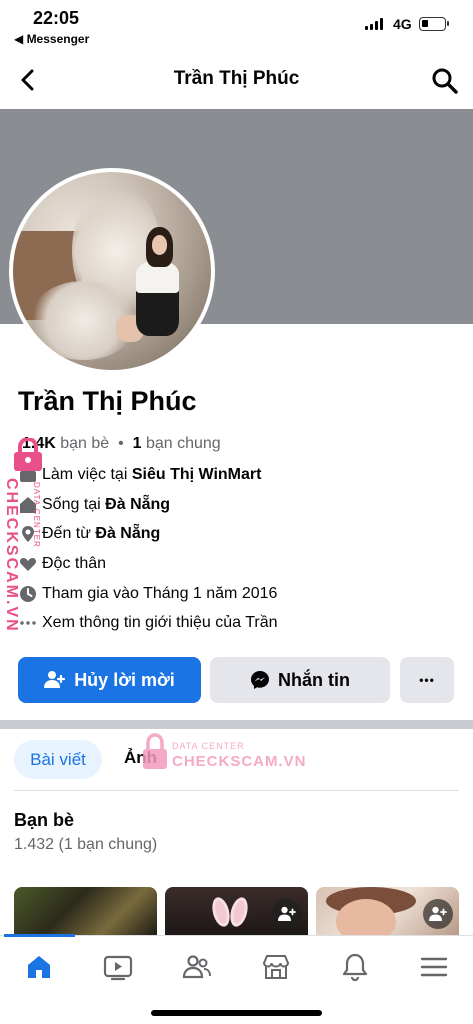 Image resolution: width=473 pixels, height=1024 pixels. What do you see at coordinates (118, 967) in the screenshot?
I see `video-icon` at bounding box center [118, 967].